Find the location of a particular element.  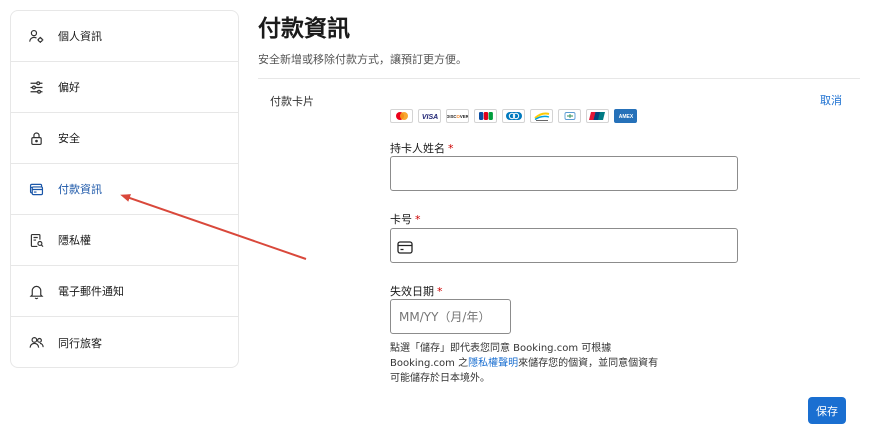

sidebar-item-label: 同行旅客 is located at coordinates (80, 343).